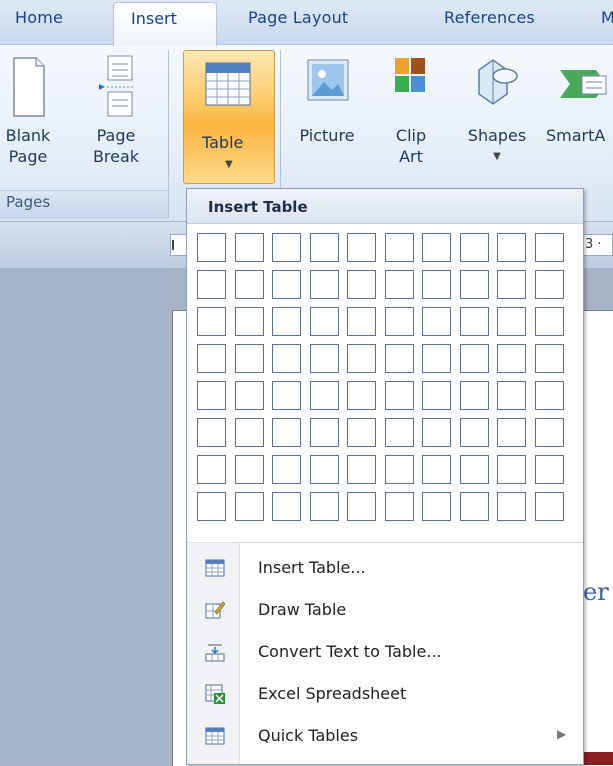 This screenshot has height=766, width=613. I want to click on submenu-arrow-icon: ▶, so click(562, 734).